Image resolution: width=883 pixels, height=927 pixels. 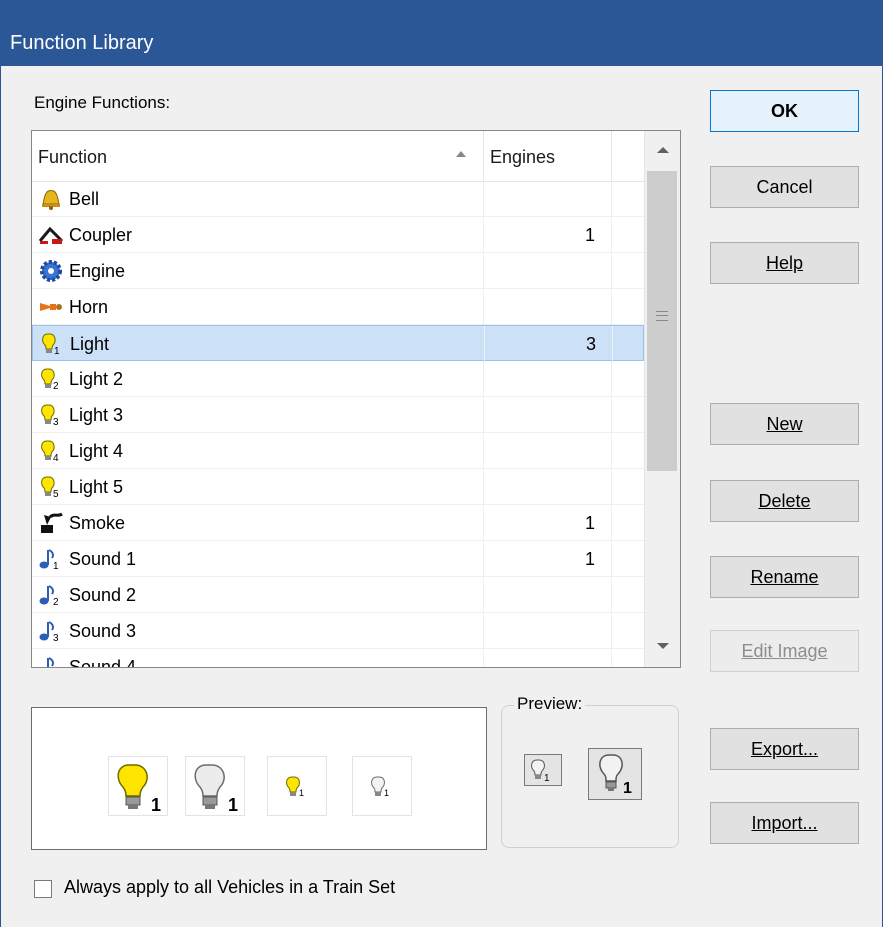 What do you see at coordinates (784, 111) in the screenshot?
I see `ok-button: OK` at bounding box center [784, 111].